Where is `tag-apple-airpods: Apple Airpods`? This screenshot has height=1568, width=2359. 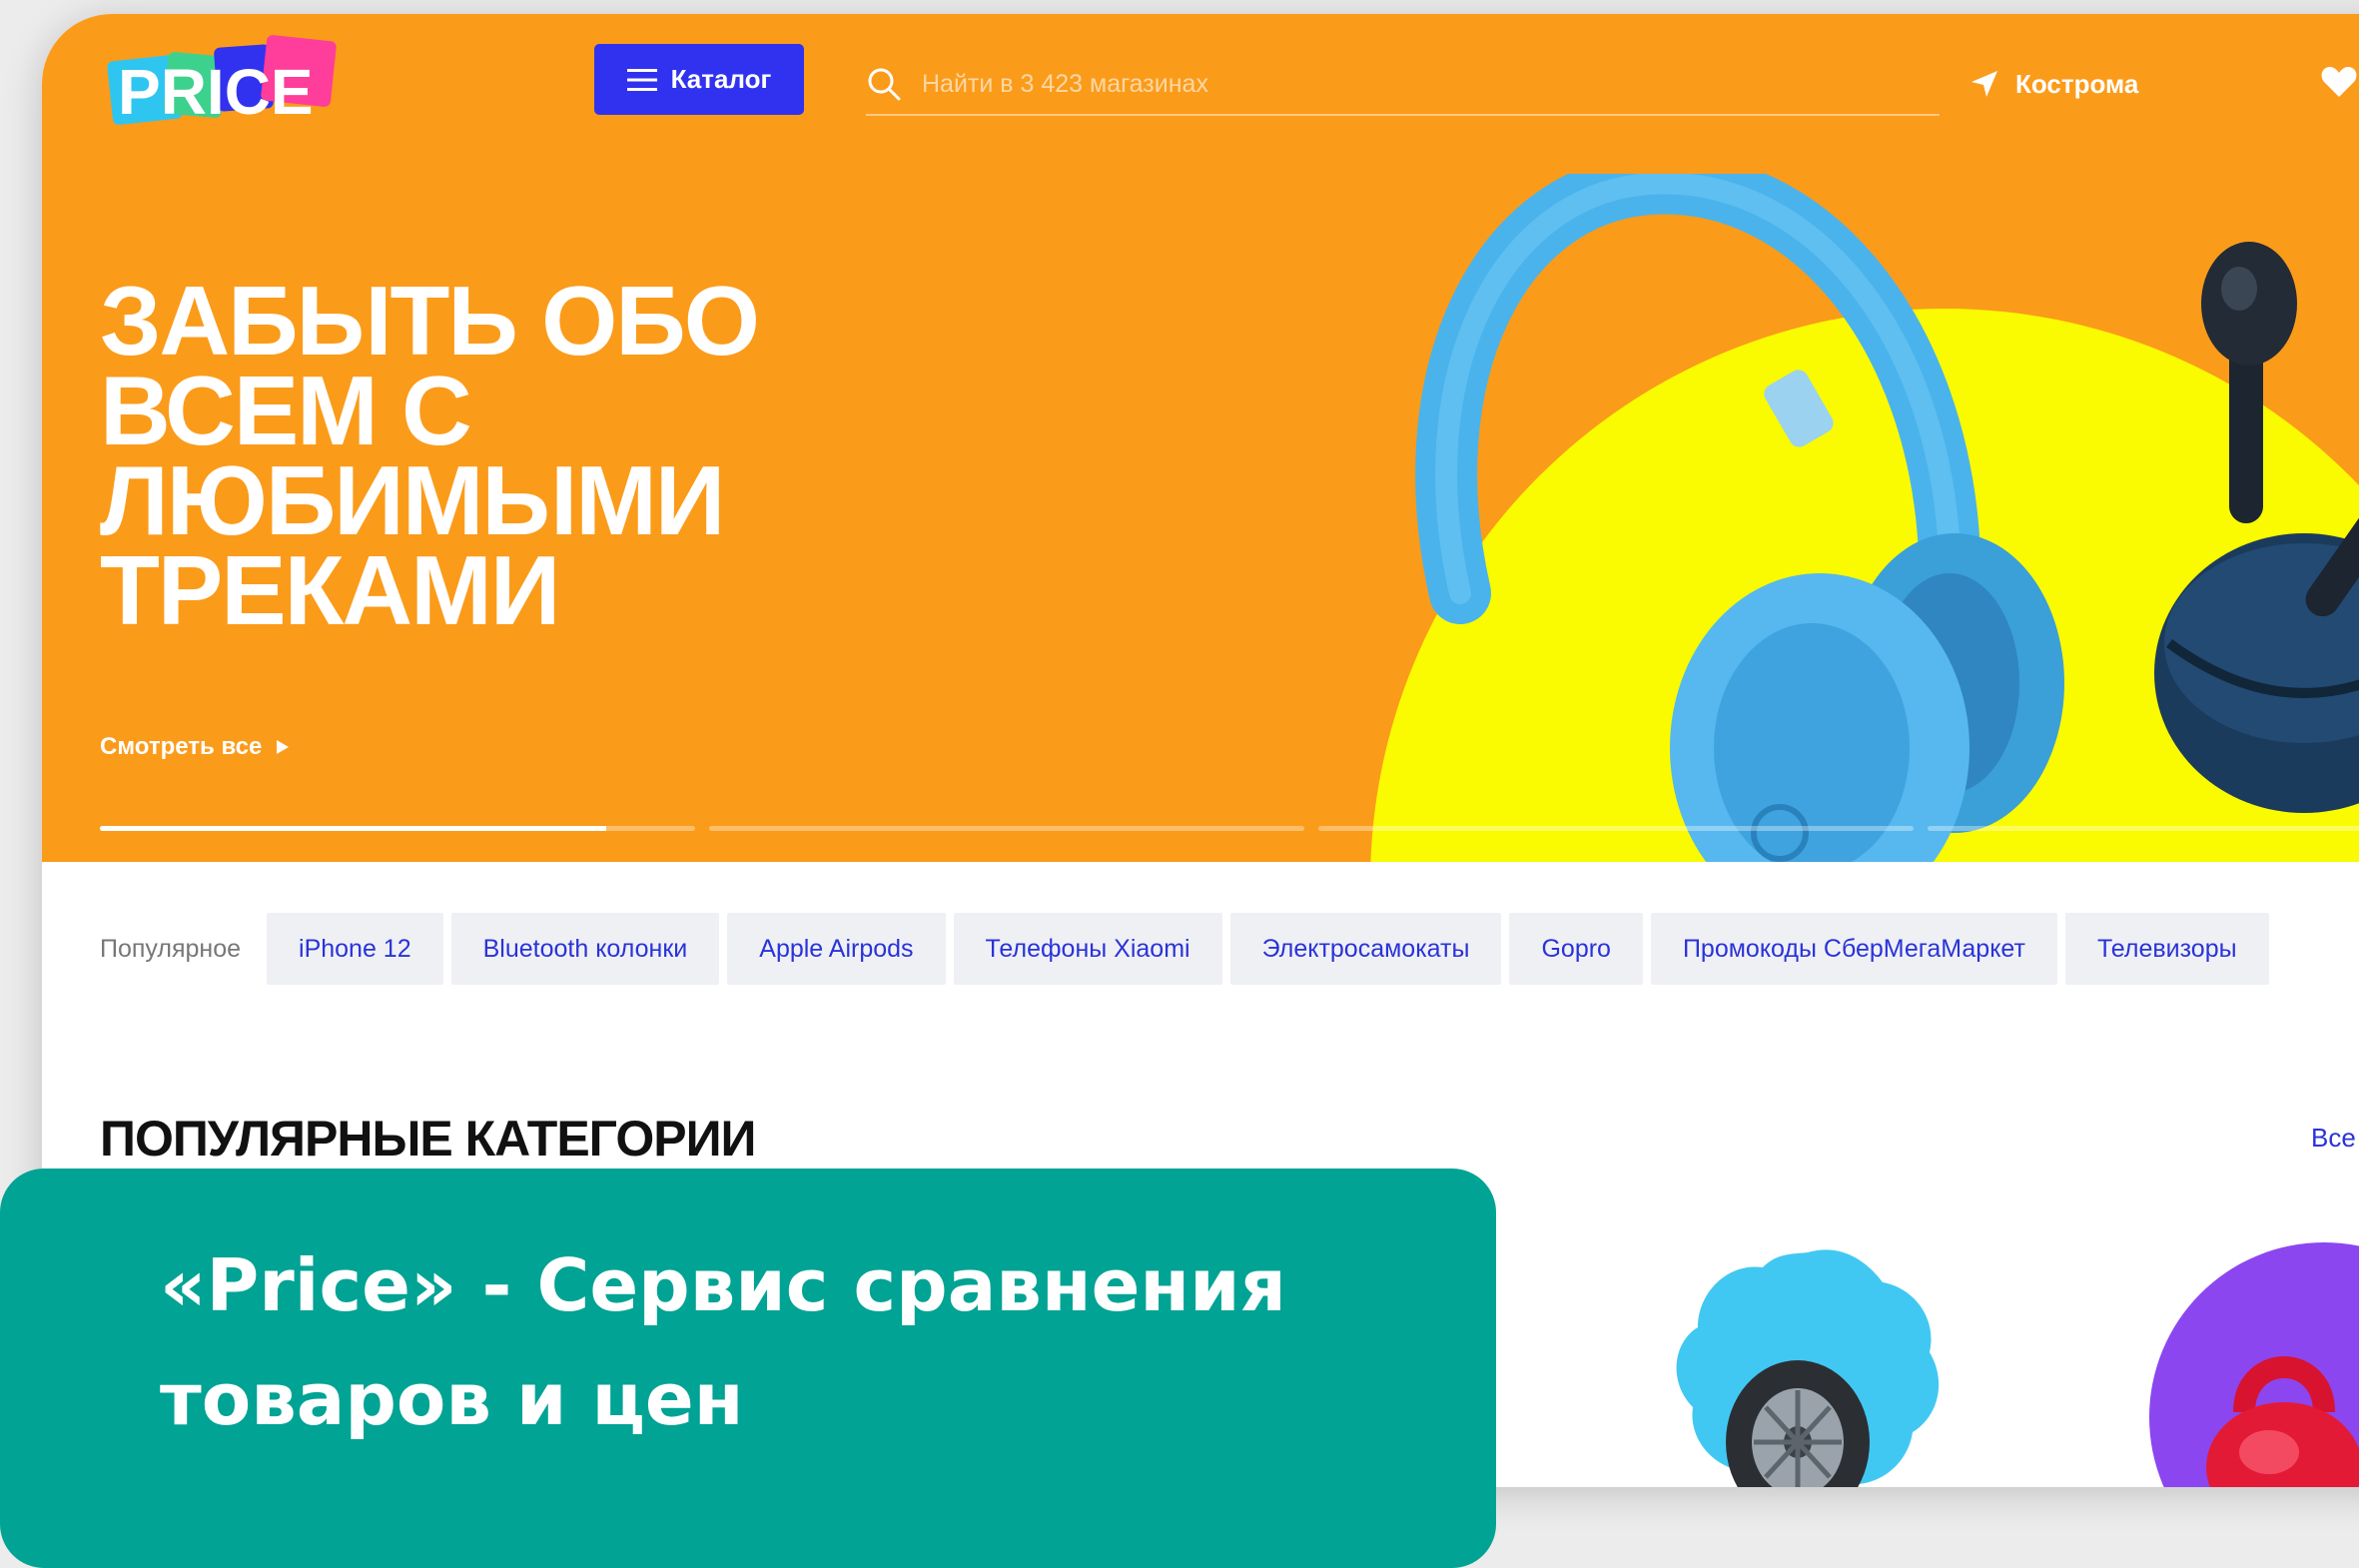 tag-apple-airpods: Apple Airpods is located at coordinates (836, 949).